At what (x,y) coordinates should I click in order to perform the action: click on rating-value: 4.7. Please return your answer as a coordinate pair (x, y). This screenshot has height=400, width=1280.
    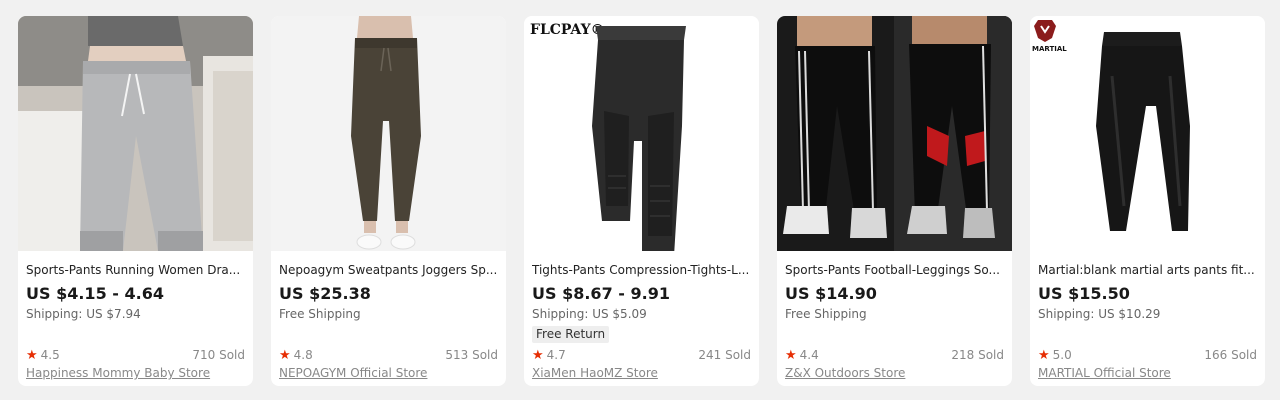
    Looking at the image, I should click on (556, 355).